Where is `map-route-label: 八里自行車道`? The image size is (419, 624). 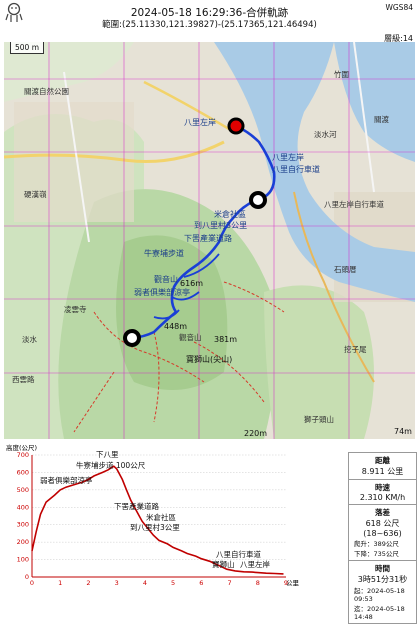 map-route-label: 八里自行車道 is located at coordinates (296, 169).